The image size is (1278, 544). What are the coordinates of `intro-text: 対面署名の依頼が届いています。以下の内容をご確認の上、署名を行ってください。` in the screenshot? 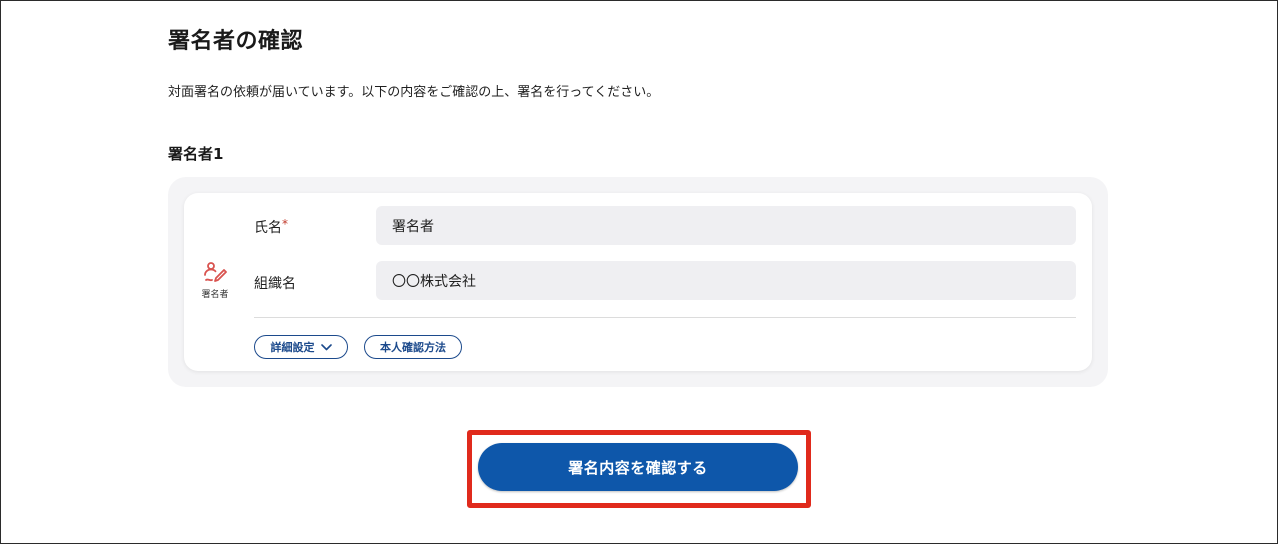 It's located at (414, 92).